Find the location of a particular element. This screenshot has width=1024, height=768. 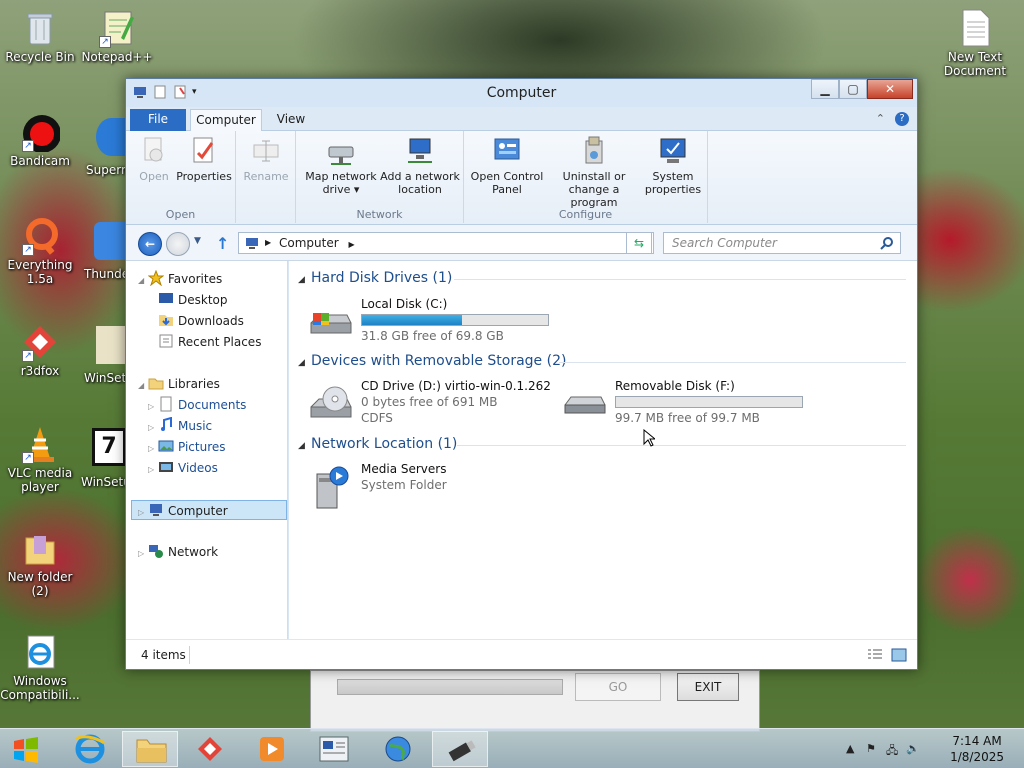

address-path: ▶ Computer ▶ ▼ is located at coordinates (446, 243).